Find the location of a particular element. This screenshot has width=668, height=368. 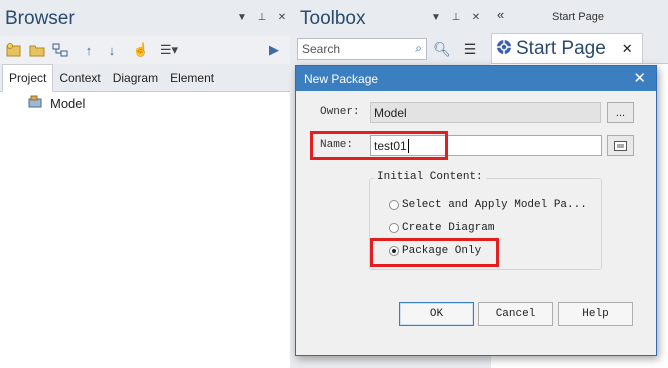

tree-item-model: Model is located at coordinates (56, 103).